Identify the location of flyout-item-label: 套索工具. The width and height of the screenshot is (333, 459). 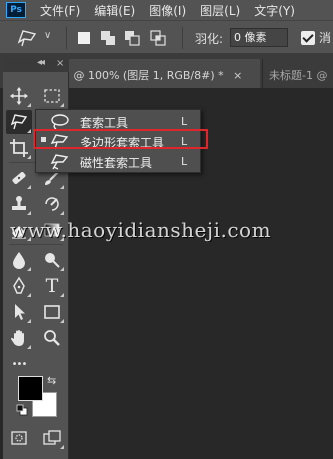
(104, 123).